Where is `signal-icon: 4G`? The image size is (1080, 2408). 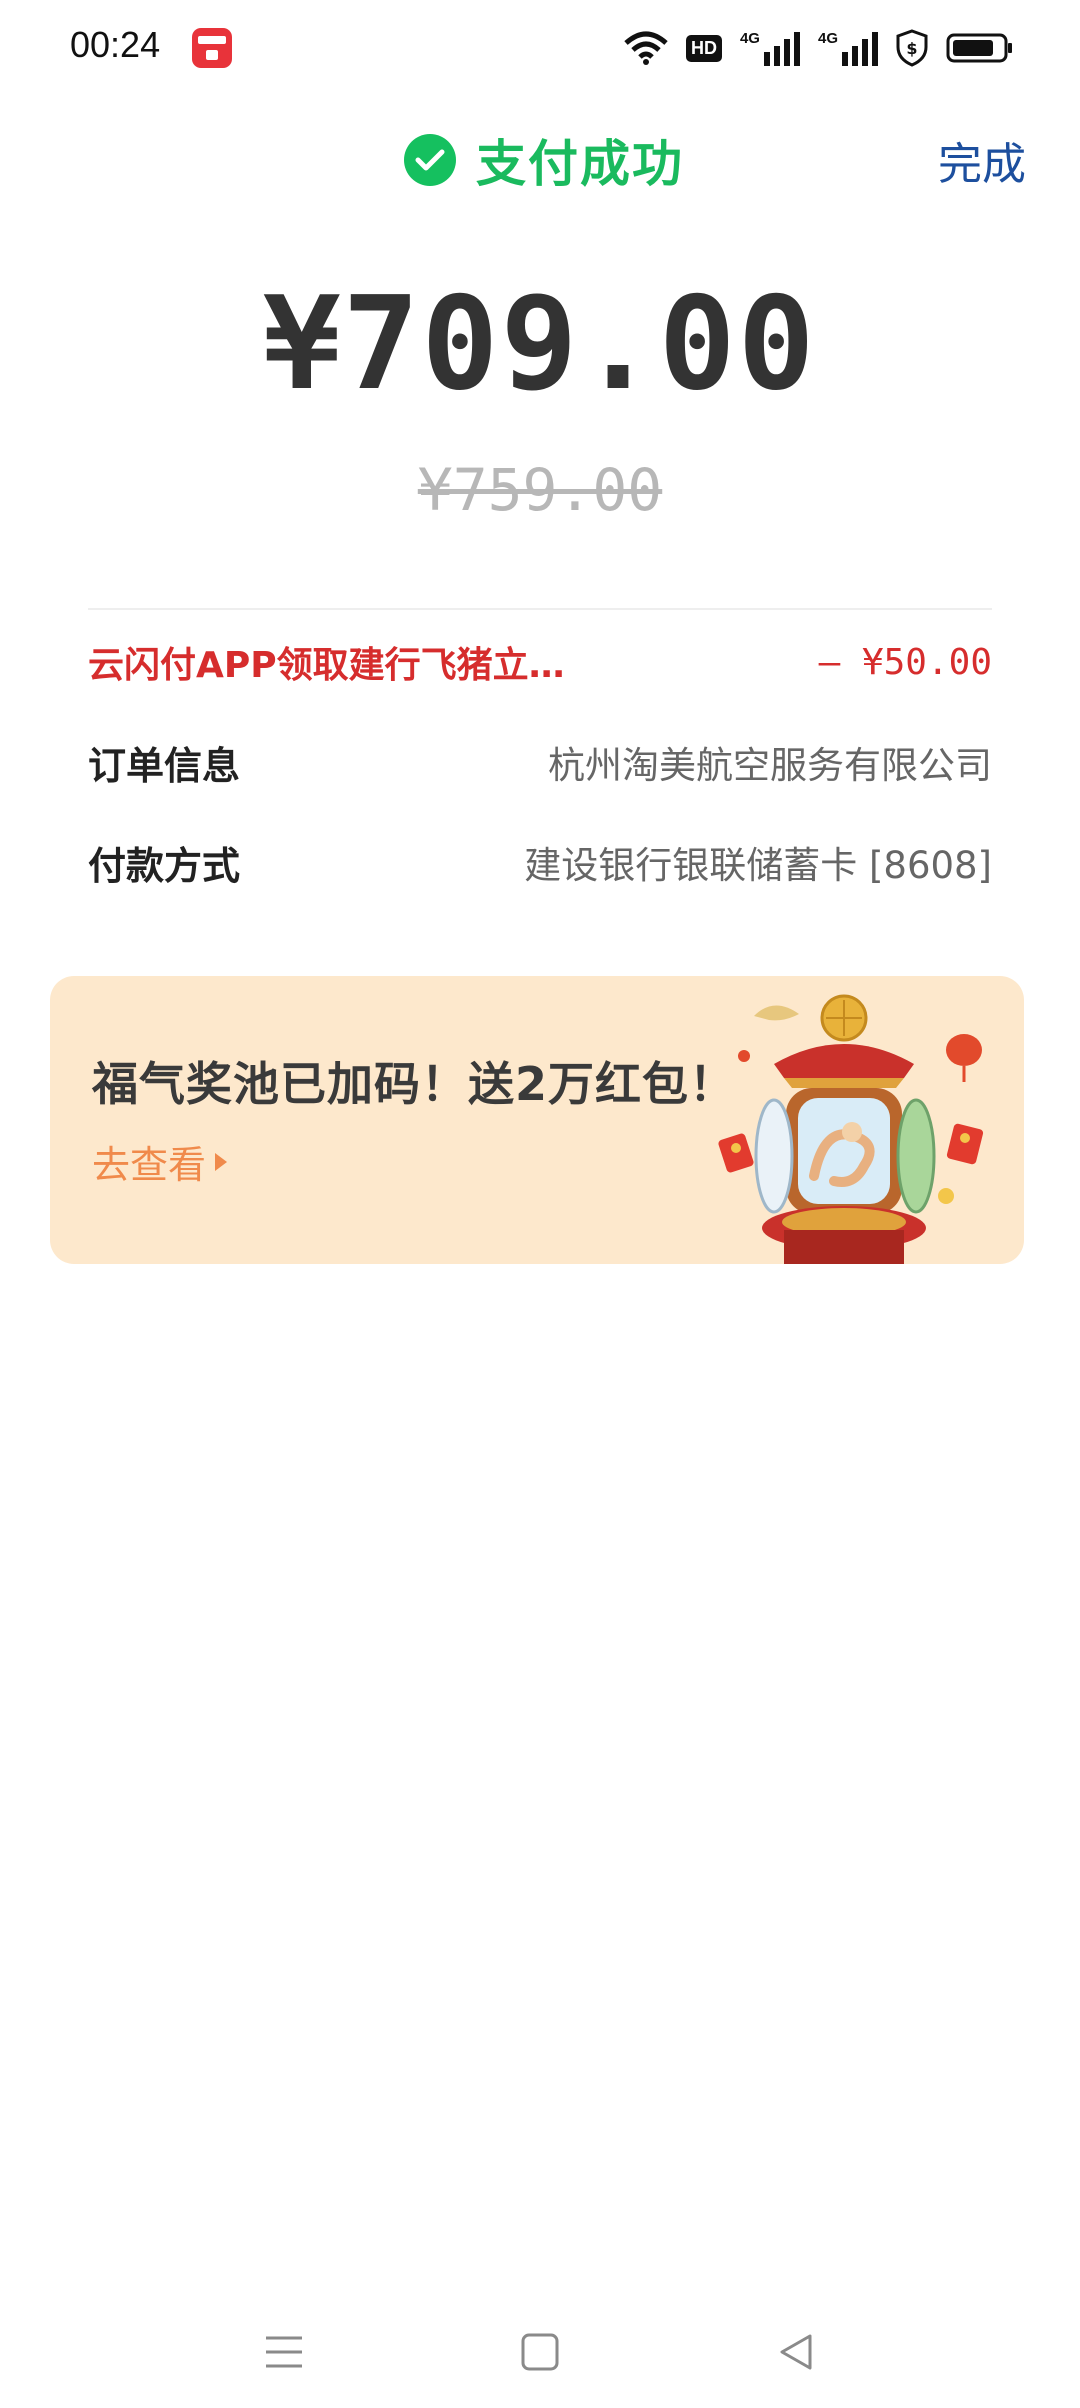 signal-icon: 4G is located at coordinates (770, 48).